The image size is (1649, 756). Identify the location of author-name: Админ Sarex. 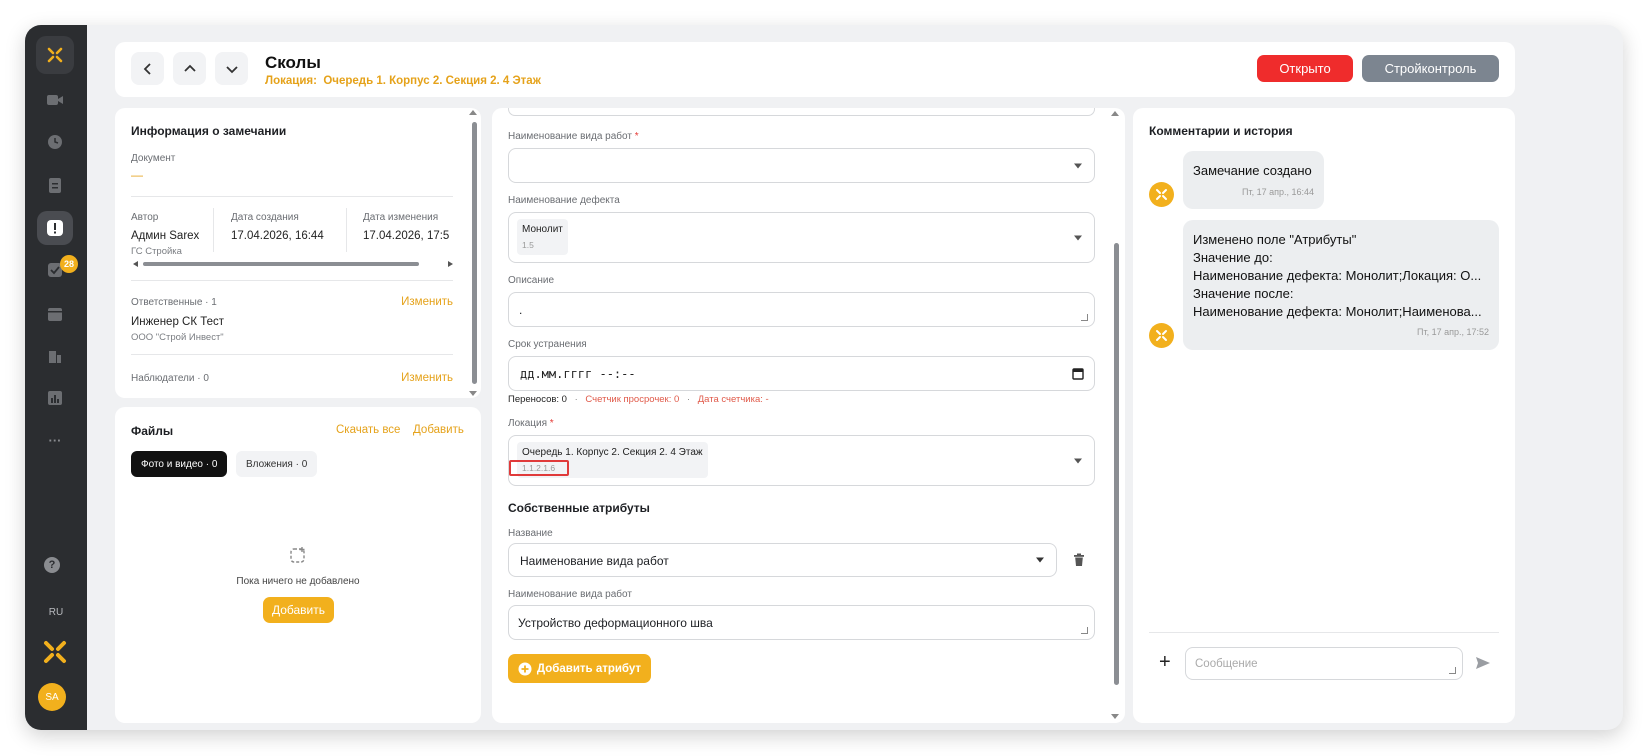
(165, 236).